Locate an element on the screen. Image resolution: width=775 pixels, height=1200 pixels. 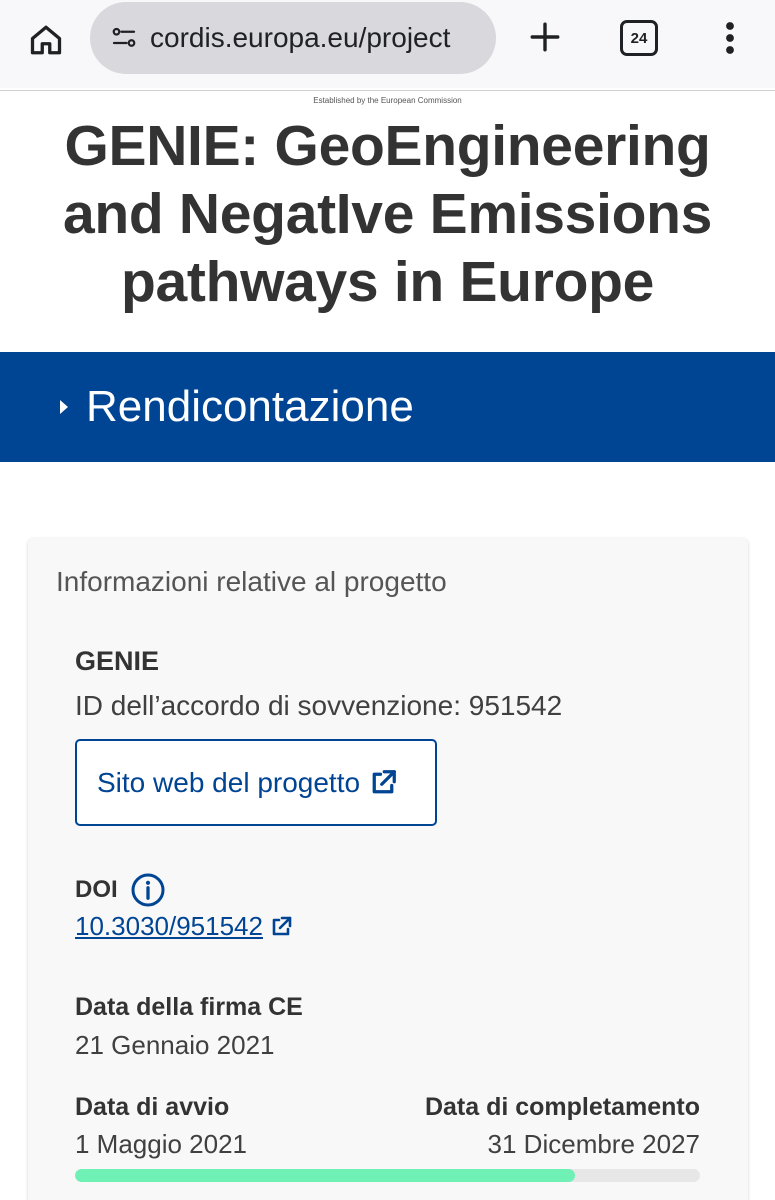
project-website-button: Sito web del progetto is located at coordinates (256, 782).